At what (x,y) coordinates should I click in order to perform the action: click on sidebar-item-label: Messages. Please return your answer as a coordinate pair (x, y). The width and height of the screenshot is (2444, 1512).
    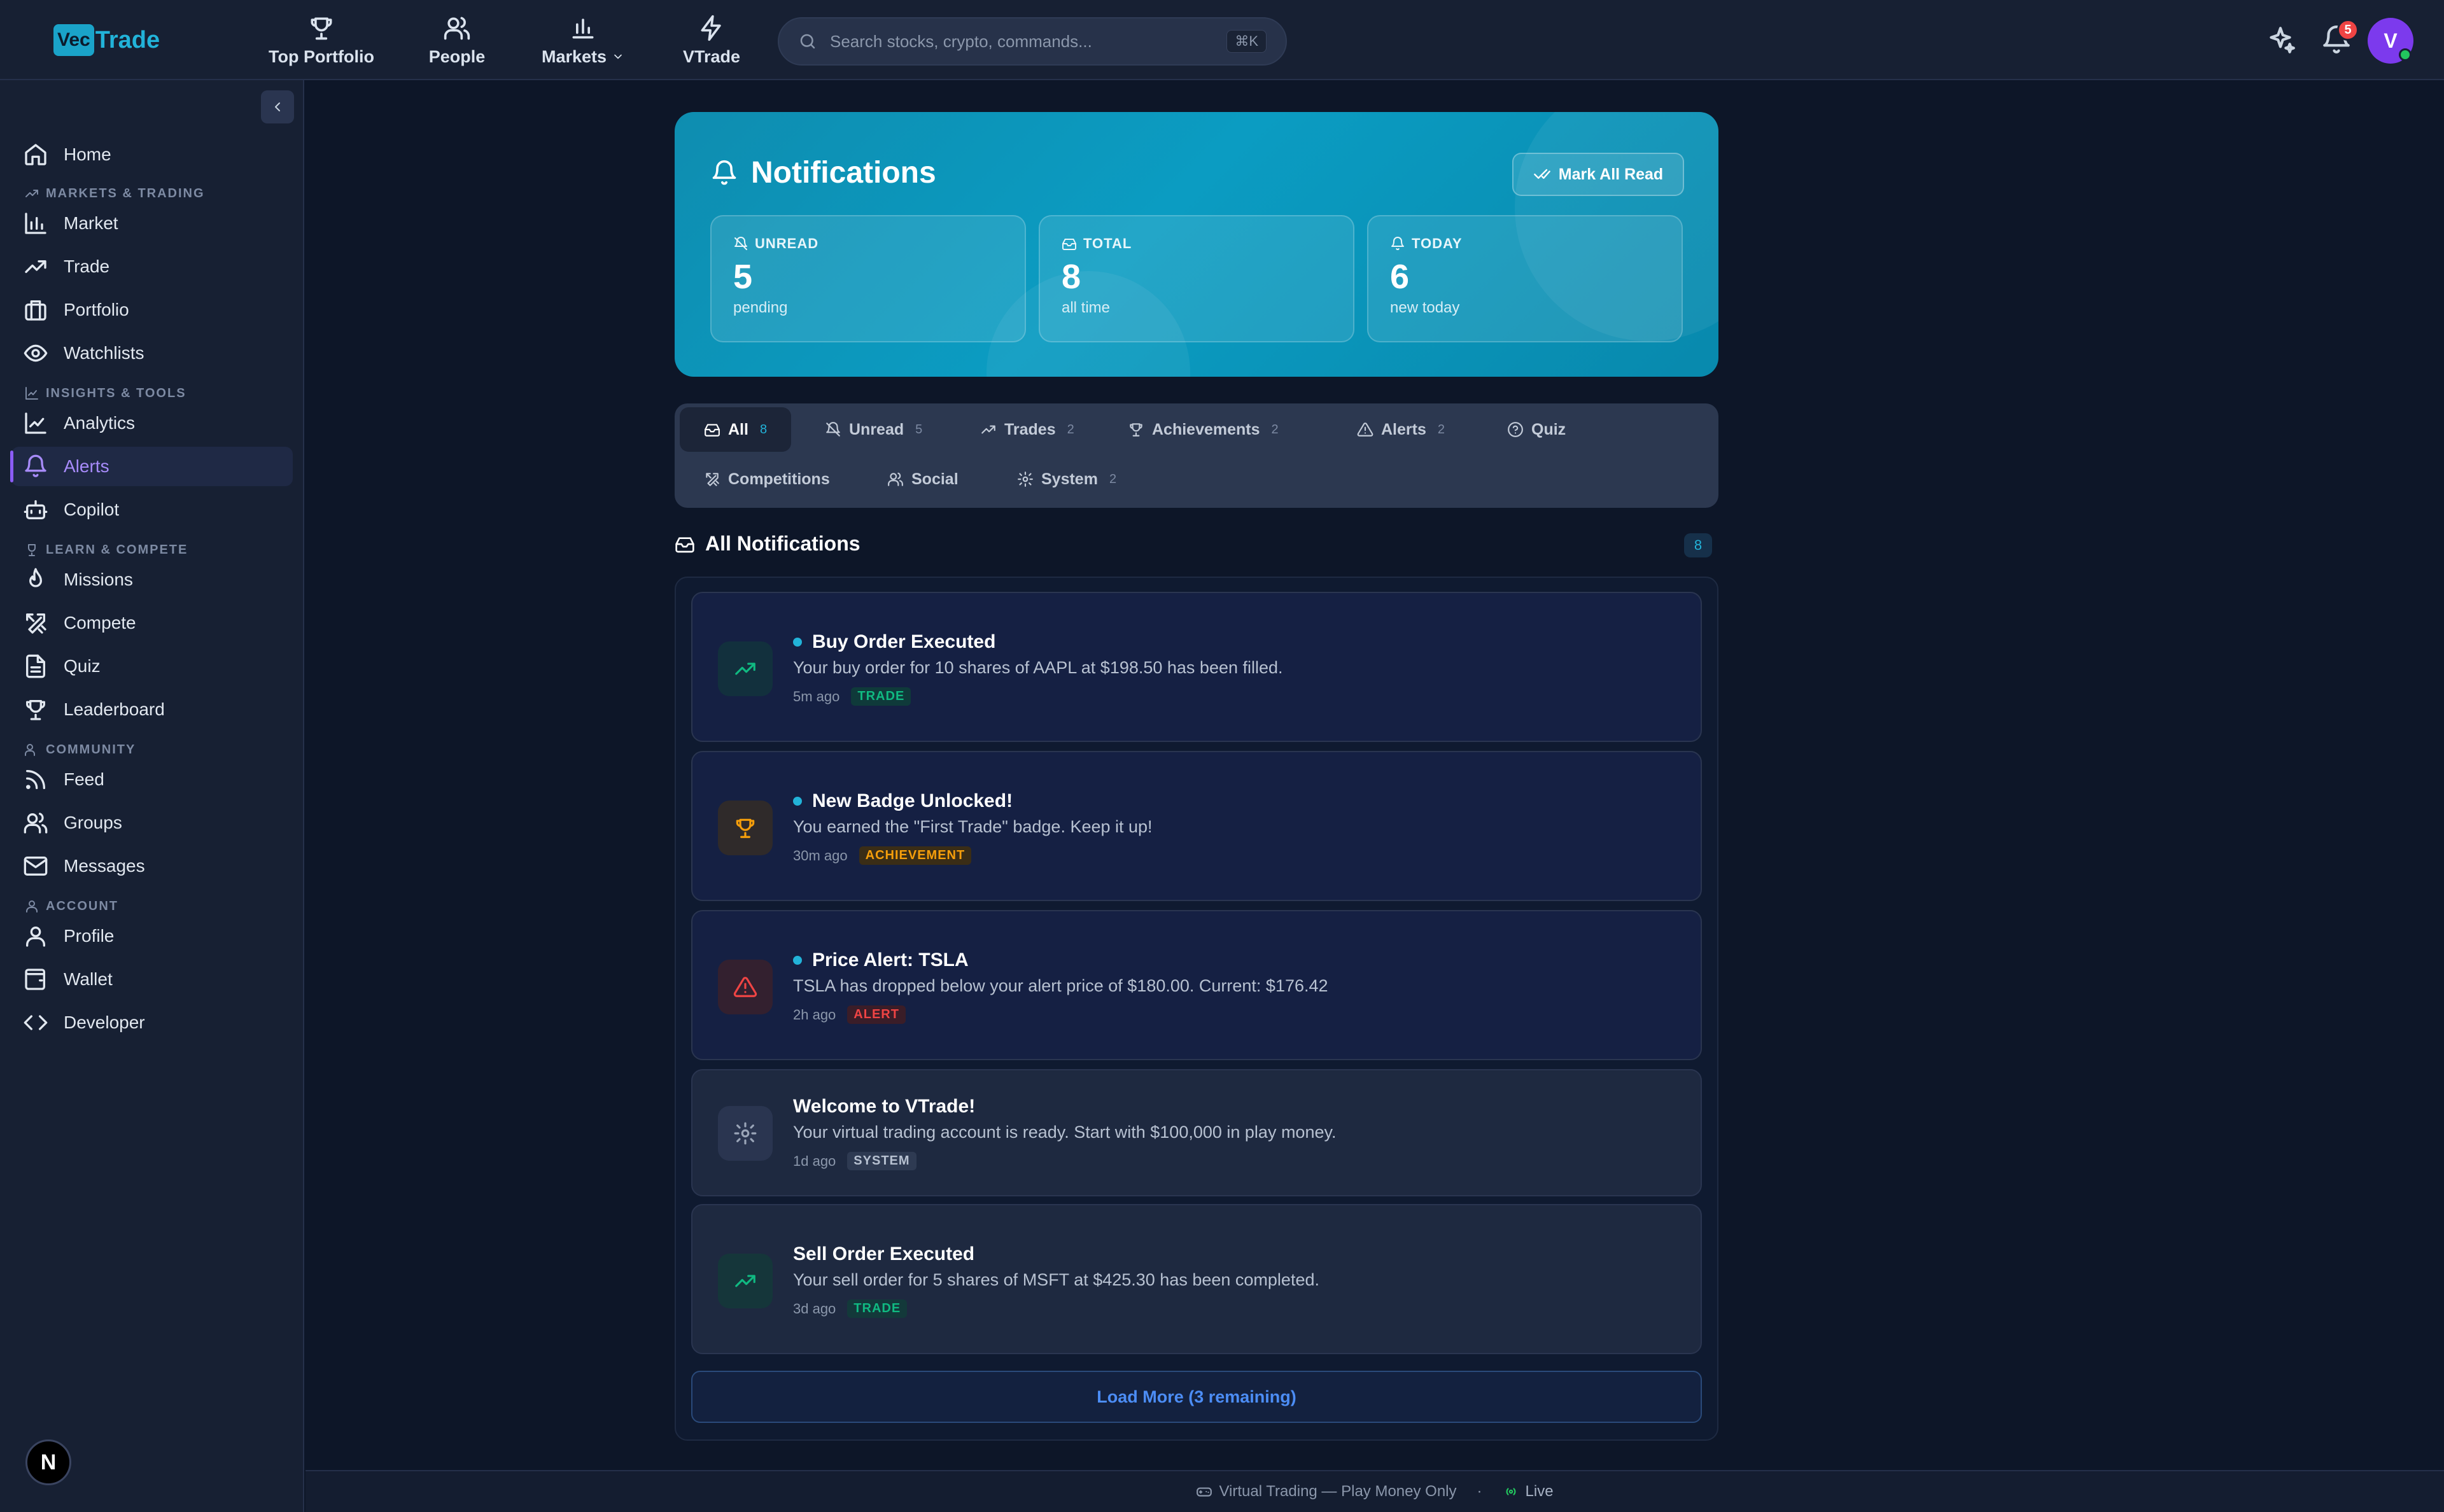
    Looking at the image, I should click on (104, 866).